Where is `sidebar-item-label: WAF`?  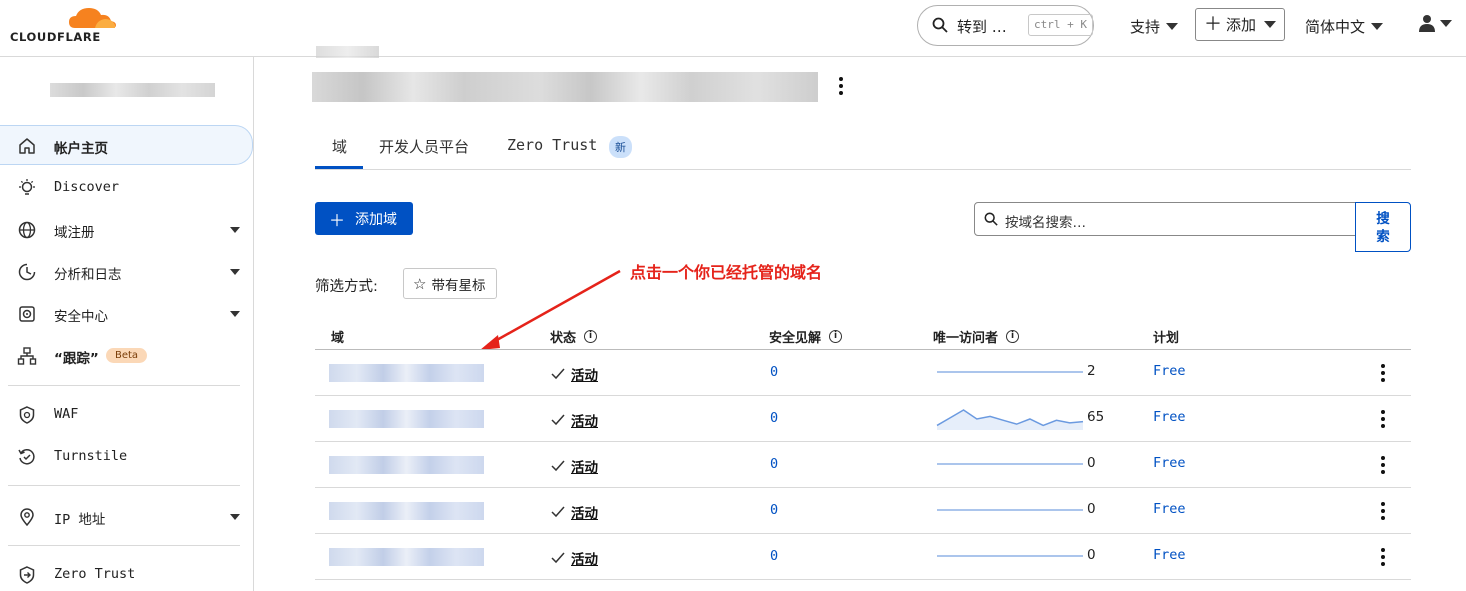
sidebar-item-label: WAF is located at coordinates (66, 414).